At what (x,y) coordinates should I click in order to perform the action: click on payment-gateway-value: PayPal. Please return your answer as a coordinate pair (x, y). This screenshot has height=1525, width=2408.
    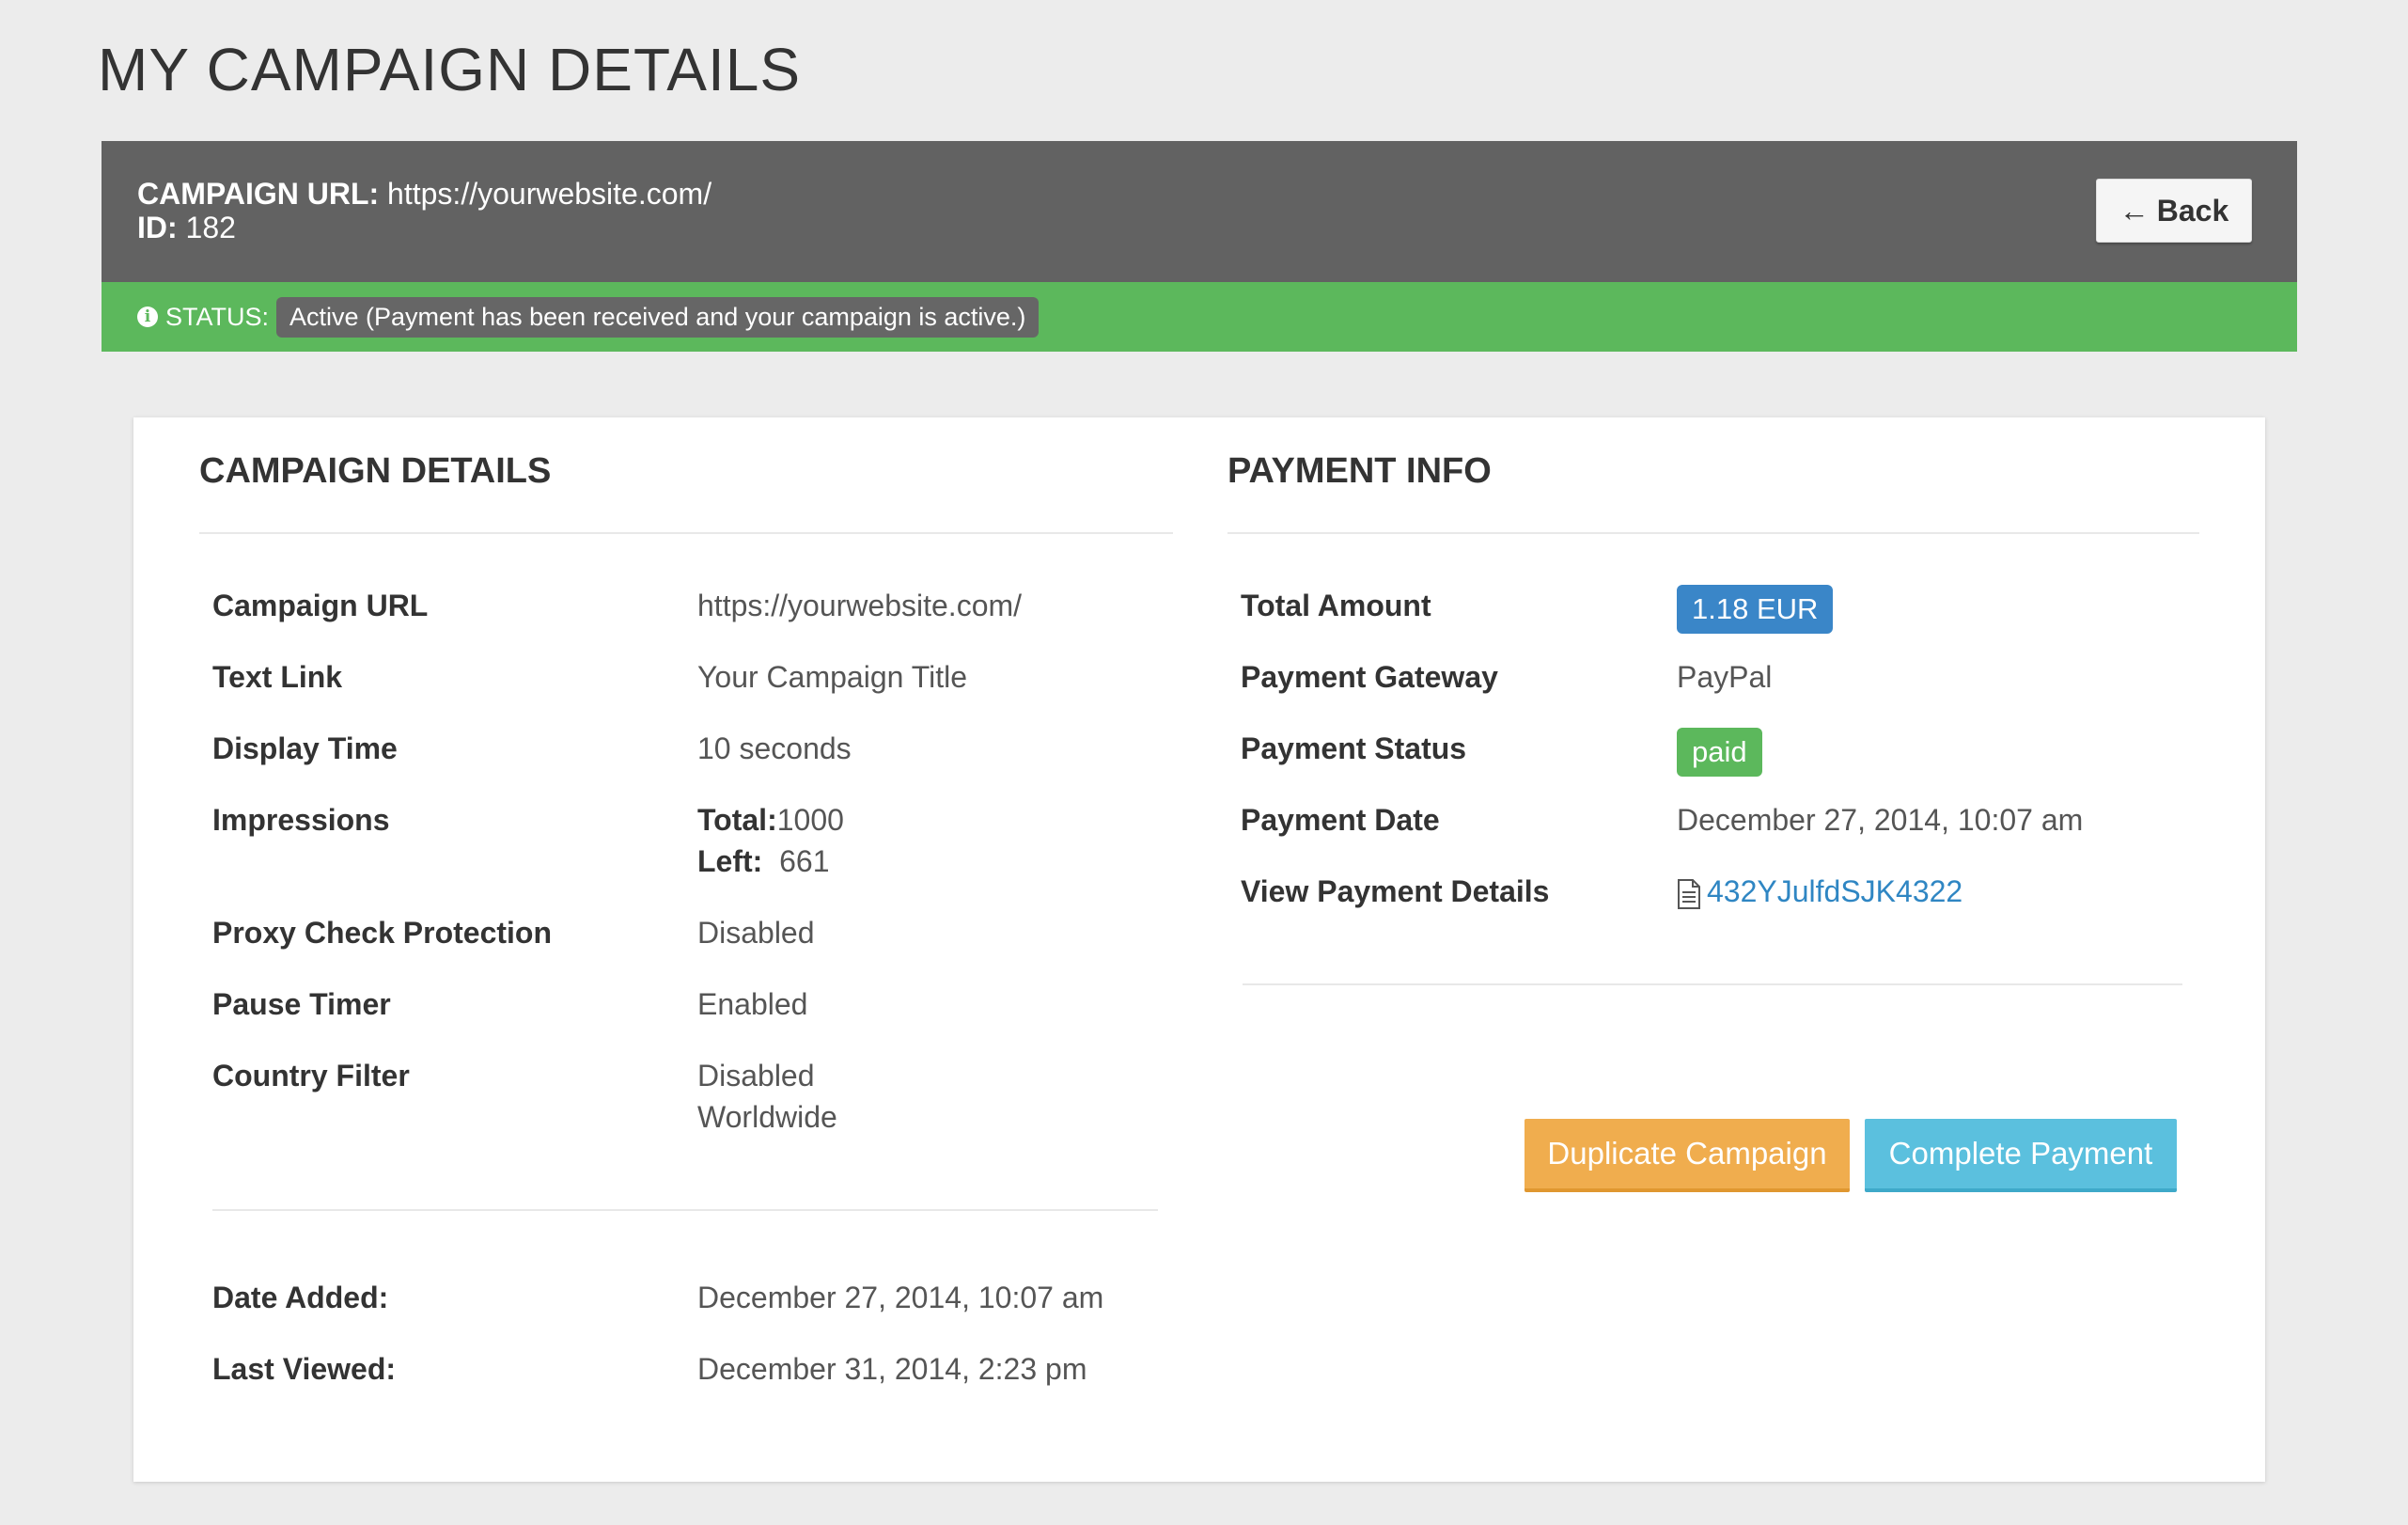
    Looking at the image, I should click on (1725, 677).